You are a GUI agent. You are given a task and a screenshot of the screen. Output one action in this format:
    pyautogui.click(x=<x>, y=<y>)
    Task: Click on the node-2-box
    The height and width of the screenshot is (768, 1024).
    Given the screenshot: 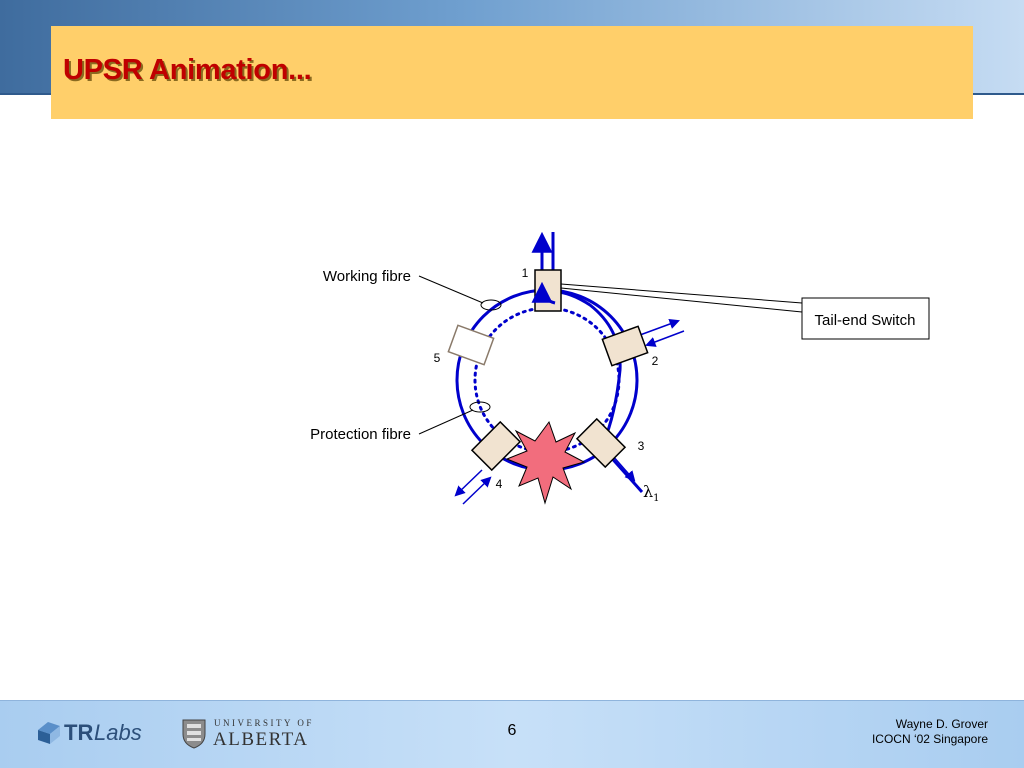 What is the action you would take?
    pyautogui.click(x=625, y=346)
    